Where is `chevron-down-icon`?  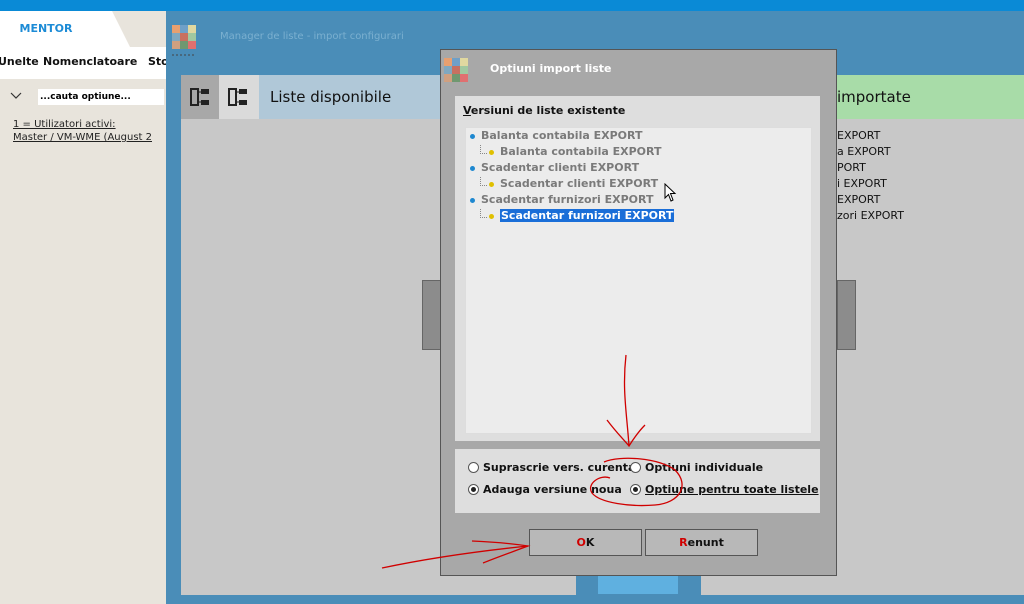
chevron-down-icon is located at coordinates (16, 96).